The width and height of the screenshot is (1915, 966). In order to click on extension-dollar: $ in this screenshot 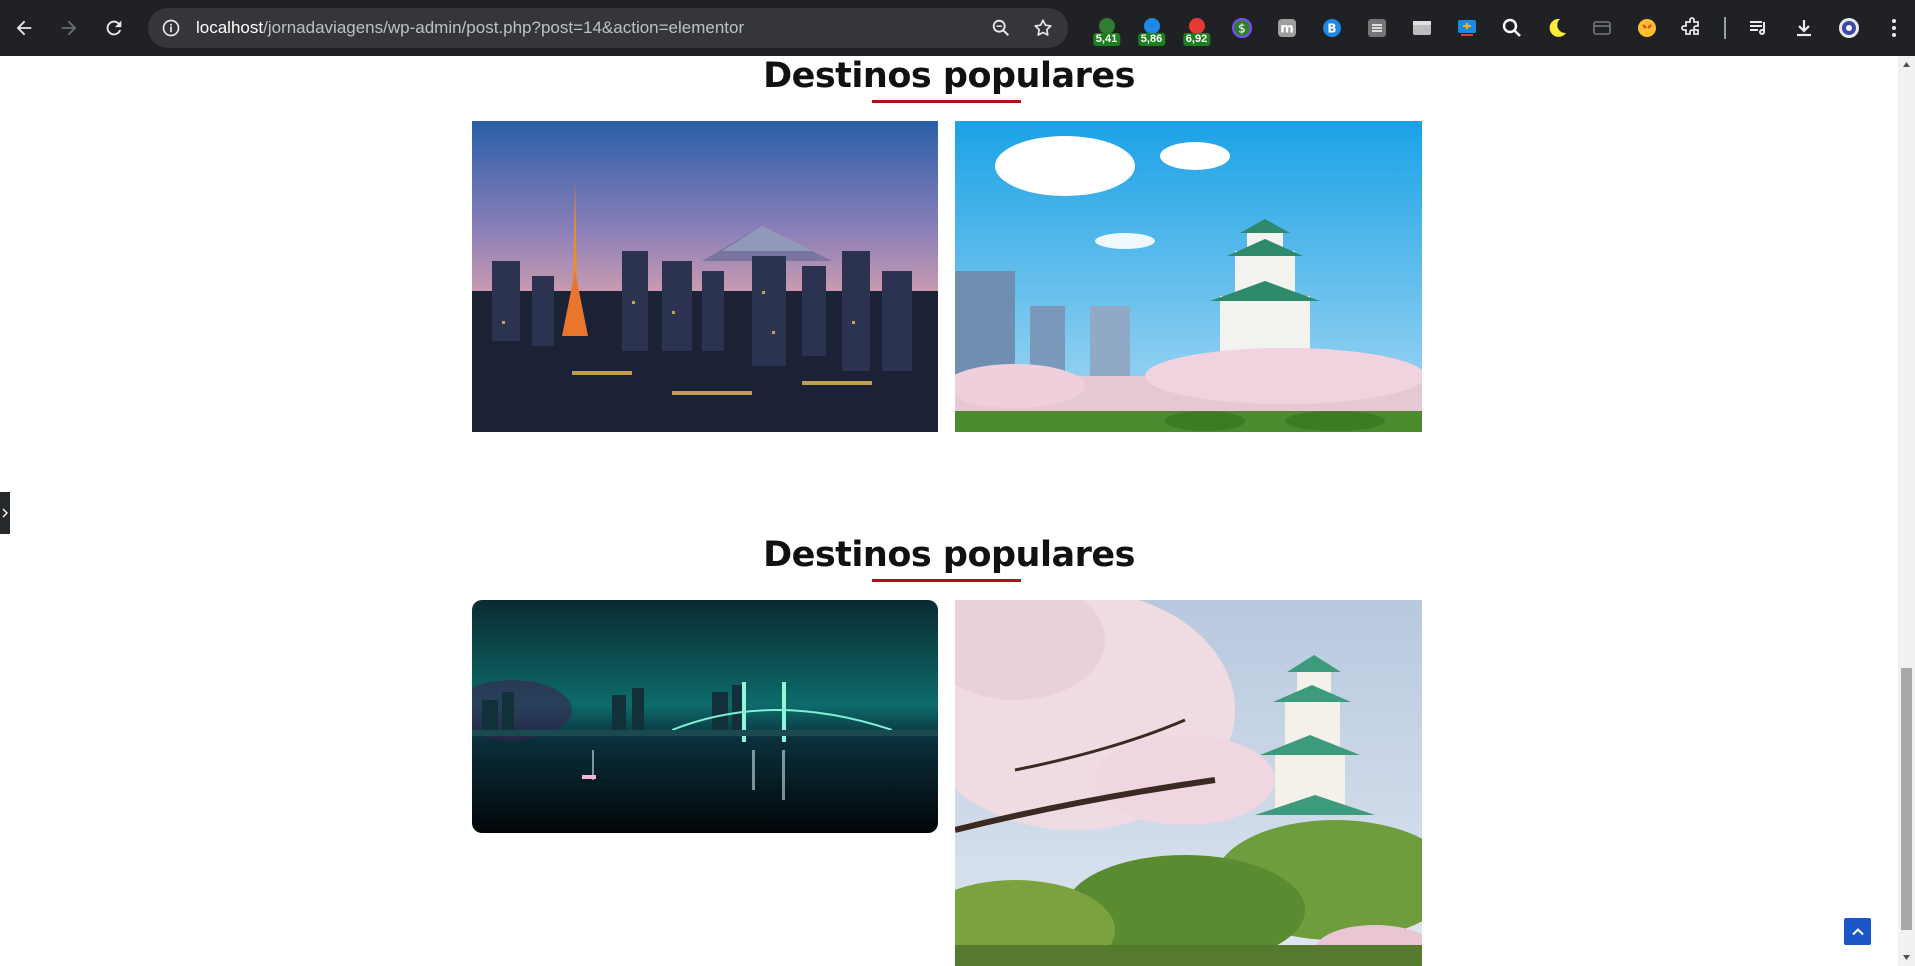, I will do `click(1241, 28)`.